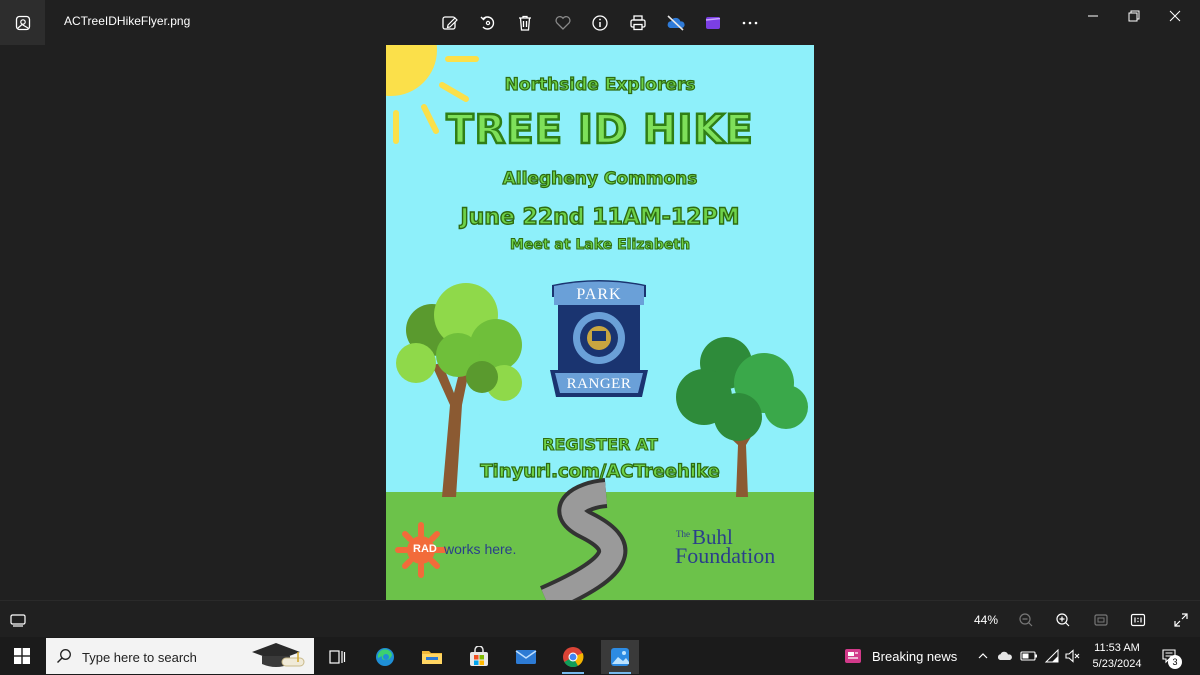 This screenshot has height=675, width=1200. What do you see at coordinates (983, 656) in the screenshot?
I see `show-hidden-icons-chevron-icon` at bounding box center [983, 656].